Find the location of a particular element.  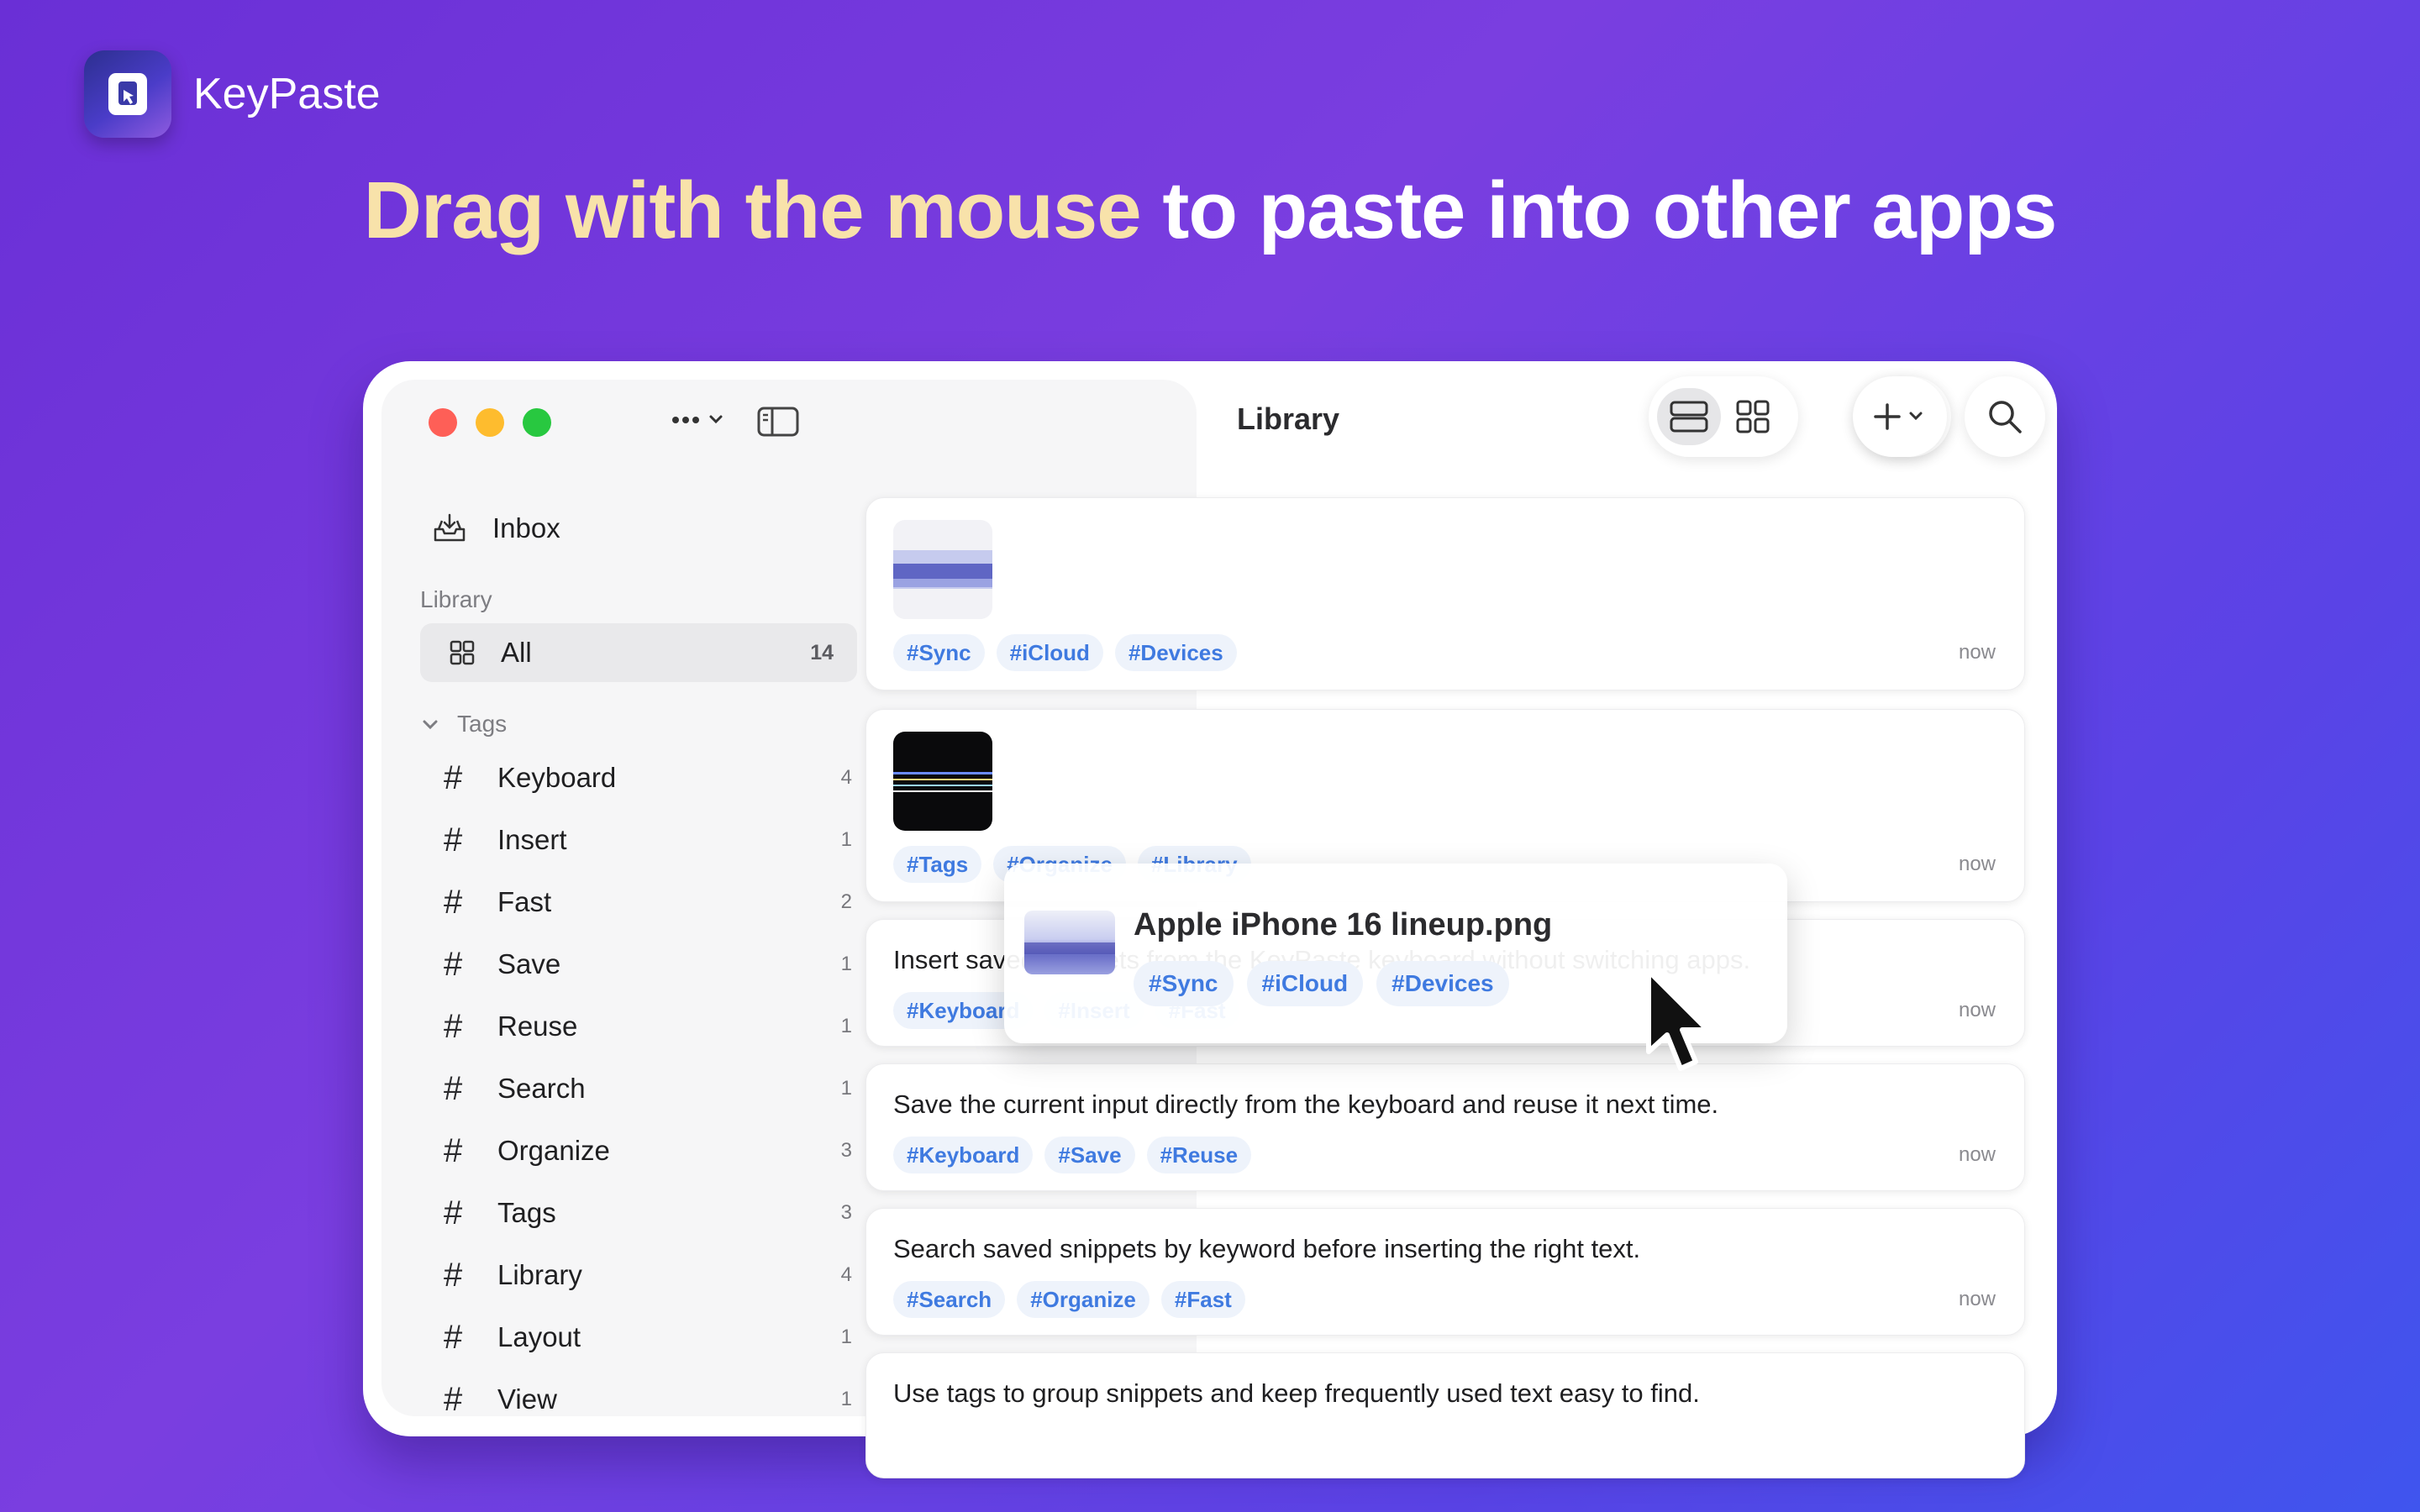

list-view-button is located at coordinates (1689, 416).